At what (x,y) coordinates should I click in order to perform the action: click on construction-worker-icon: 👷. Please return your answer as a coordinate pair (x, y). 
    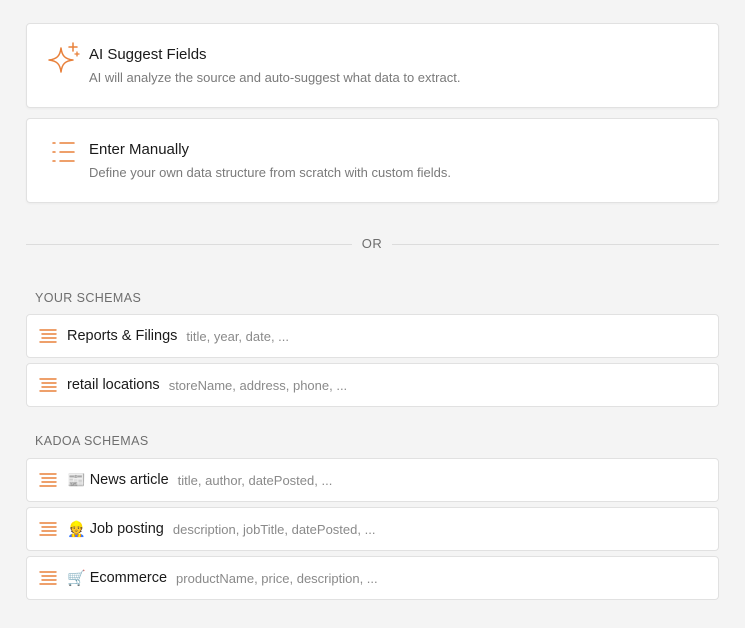
    Looking at the image, I should click on (76, 529).